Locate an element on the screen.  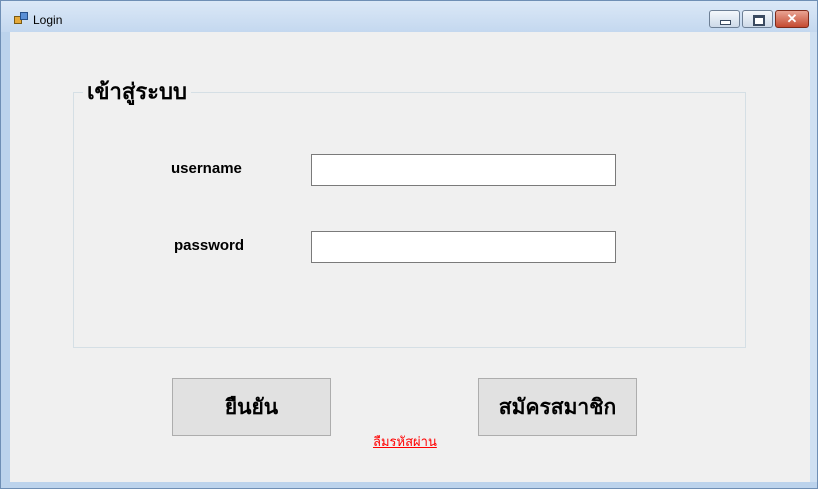
password-input is located at coordinates (463, 247).